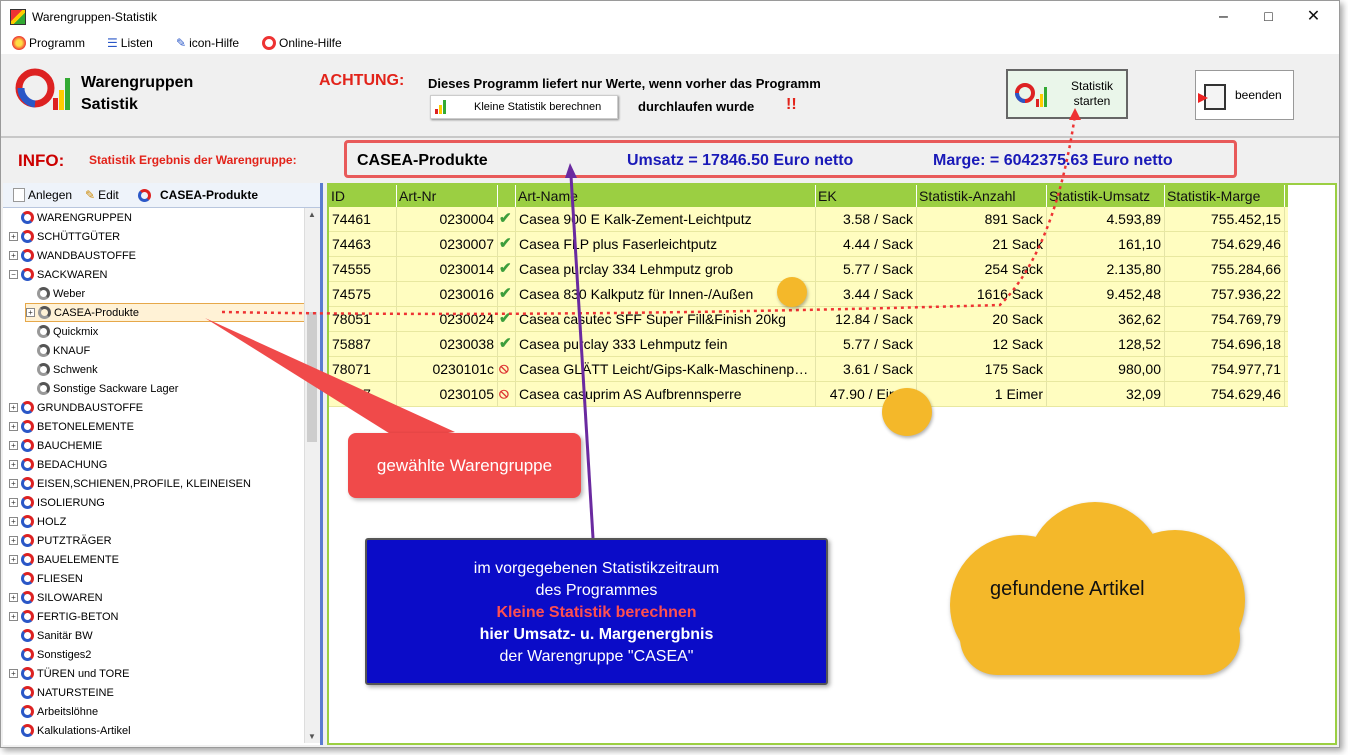 The width and height of the screenshot is (1348, 755). What do you see at coordinates (538, 107) in the screenshot?
I see `small-statistics-label: Kleine Statistik berechnen` at bounding box center [538, 107].